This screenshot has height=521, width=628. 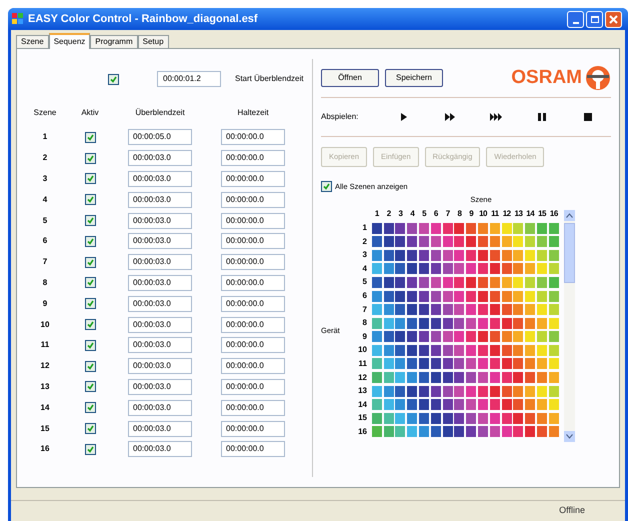 I want to click on time-field: 00:00:05.0, so click(x=160, y=137).